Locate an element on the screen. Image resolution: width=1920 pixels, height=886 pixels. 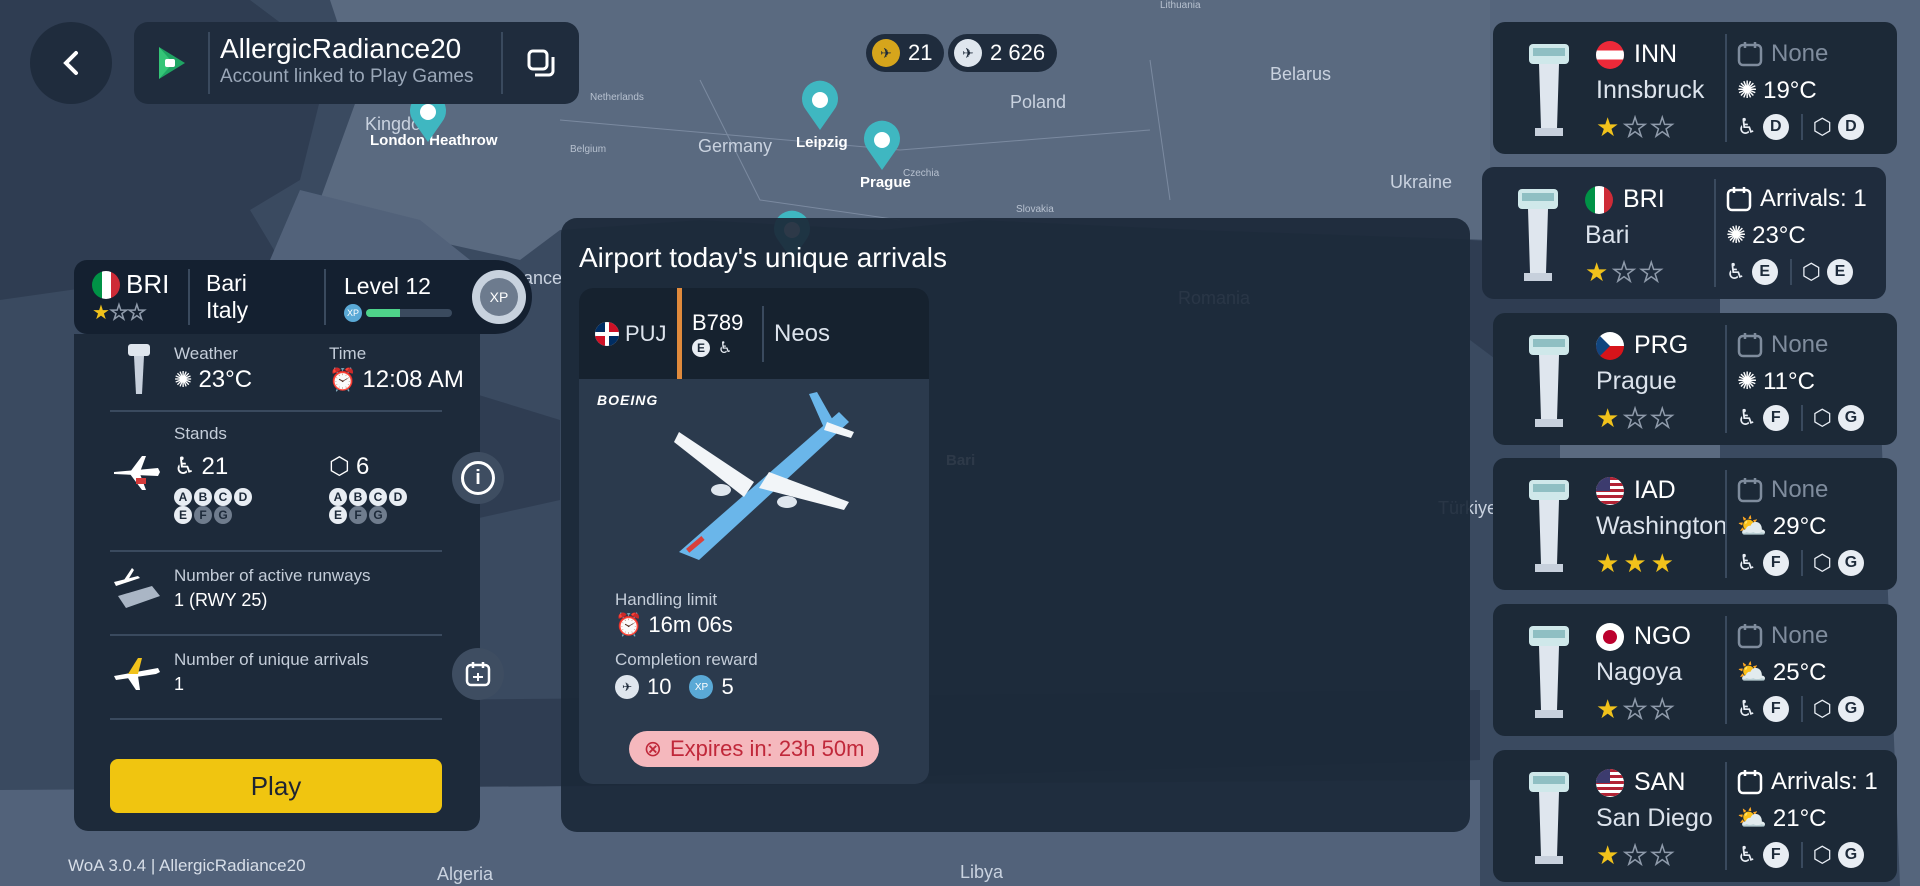
manufacturer-logo: BOEING is located at coordinates (628, 400).